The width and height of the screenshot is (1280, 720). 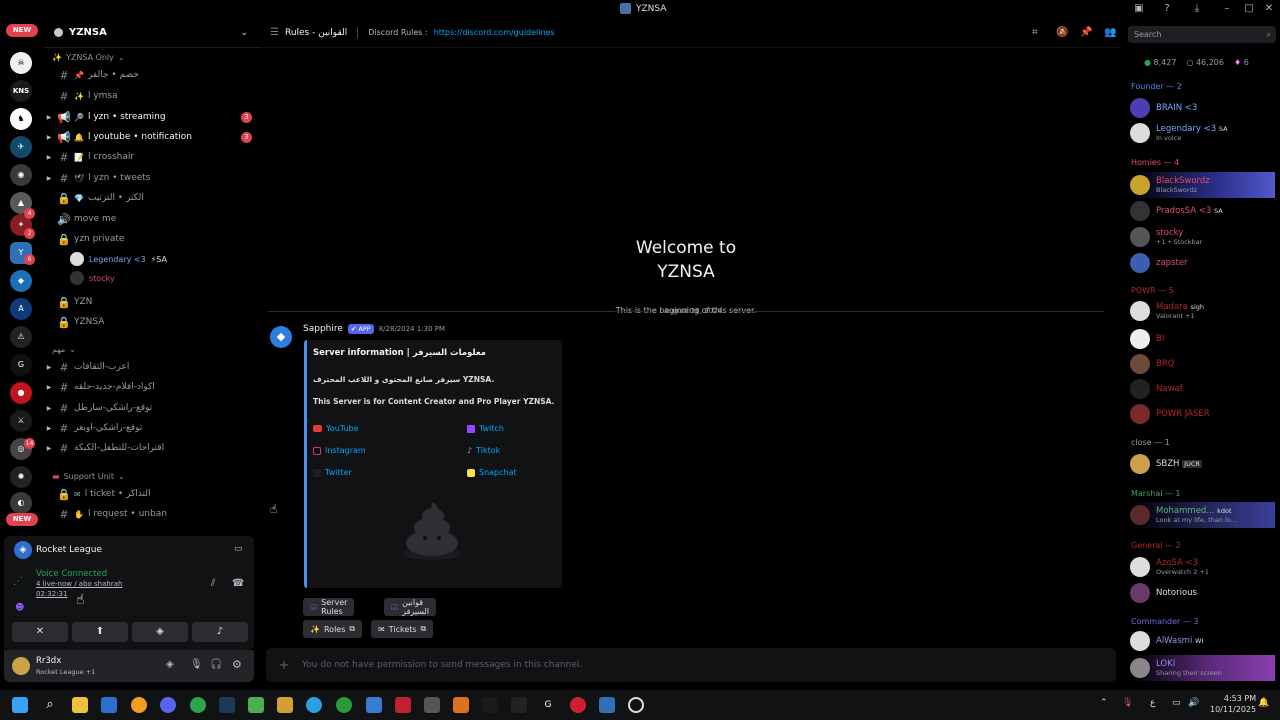 What do you see at coordinates (323, 329) in the screenshot?
I see `message-author: Sapphire` at bounding box center [323, 329].